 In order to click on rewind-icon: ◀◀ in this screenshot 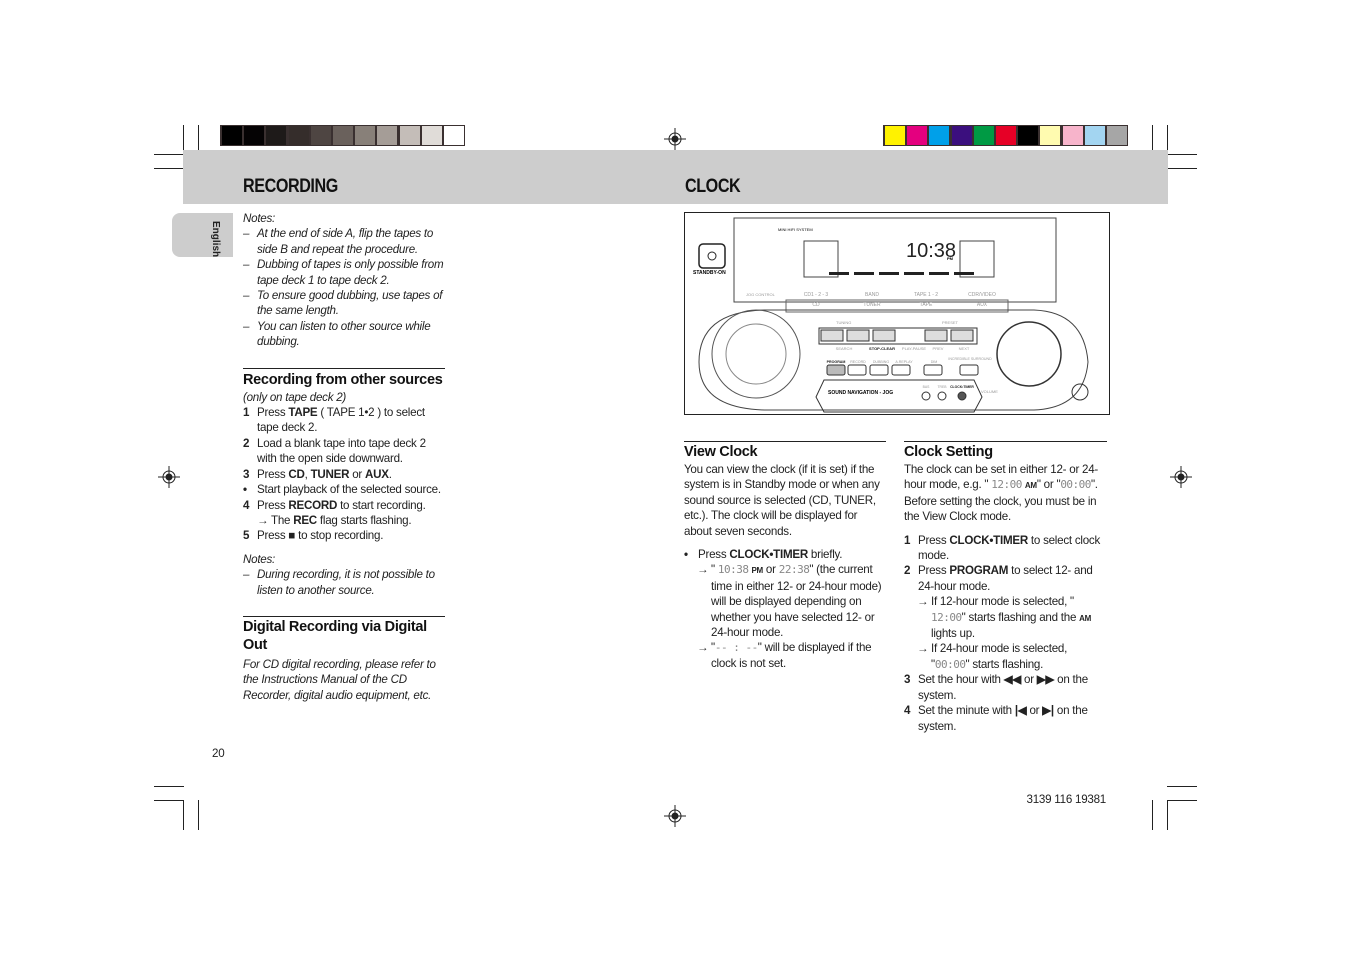, I will do `click(1012, 680)`.